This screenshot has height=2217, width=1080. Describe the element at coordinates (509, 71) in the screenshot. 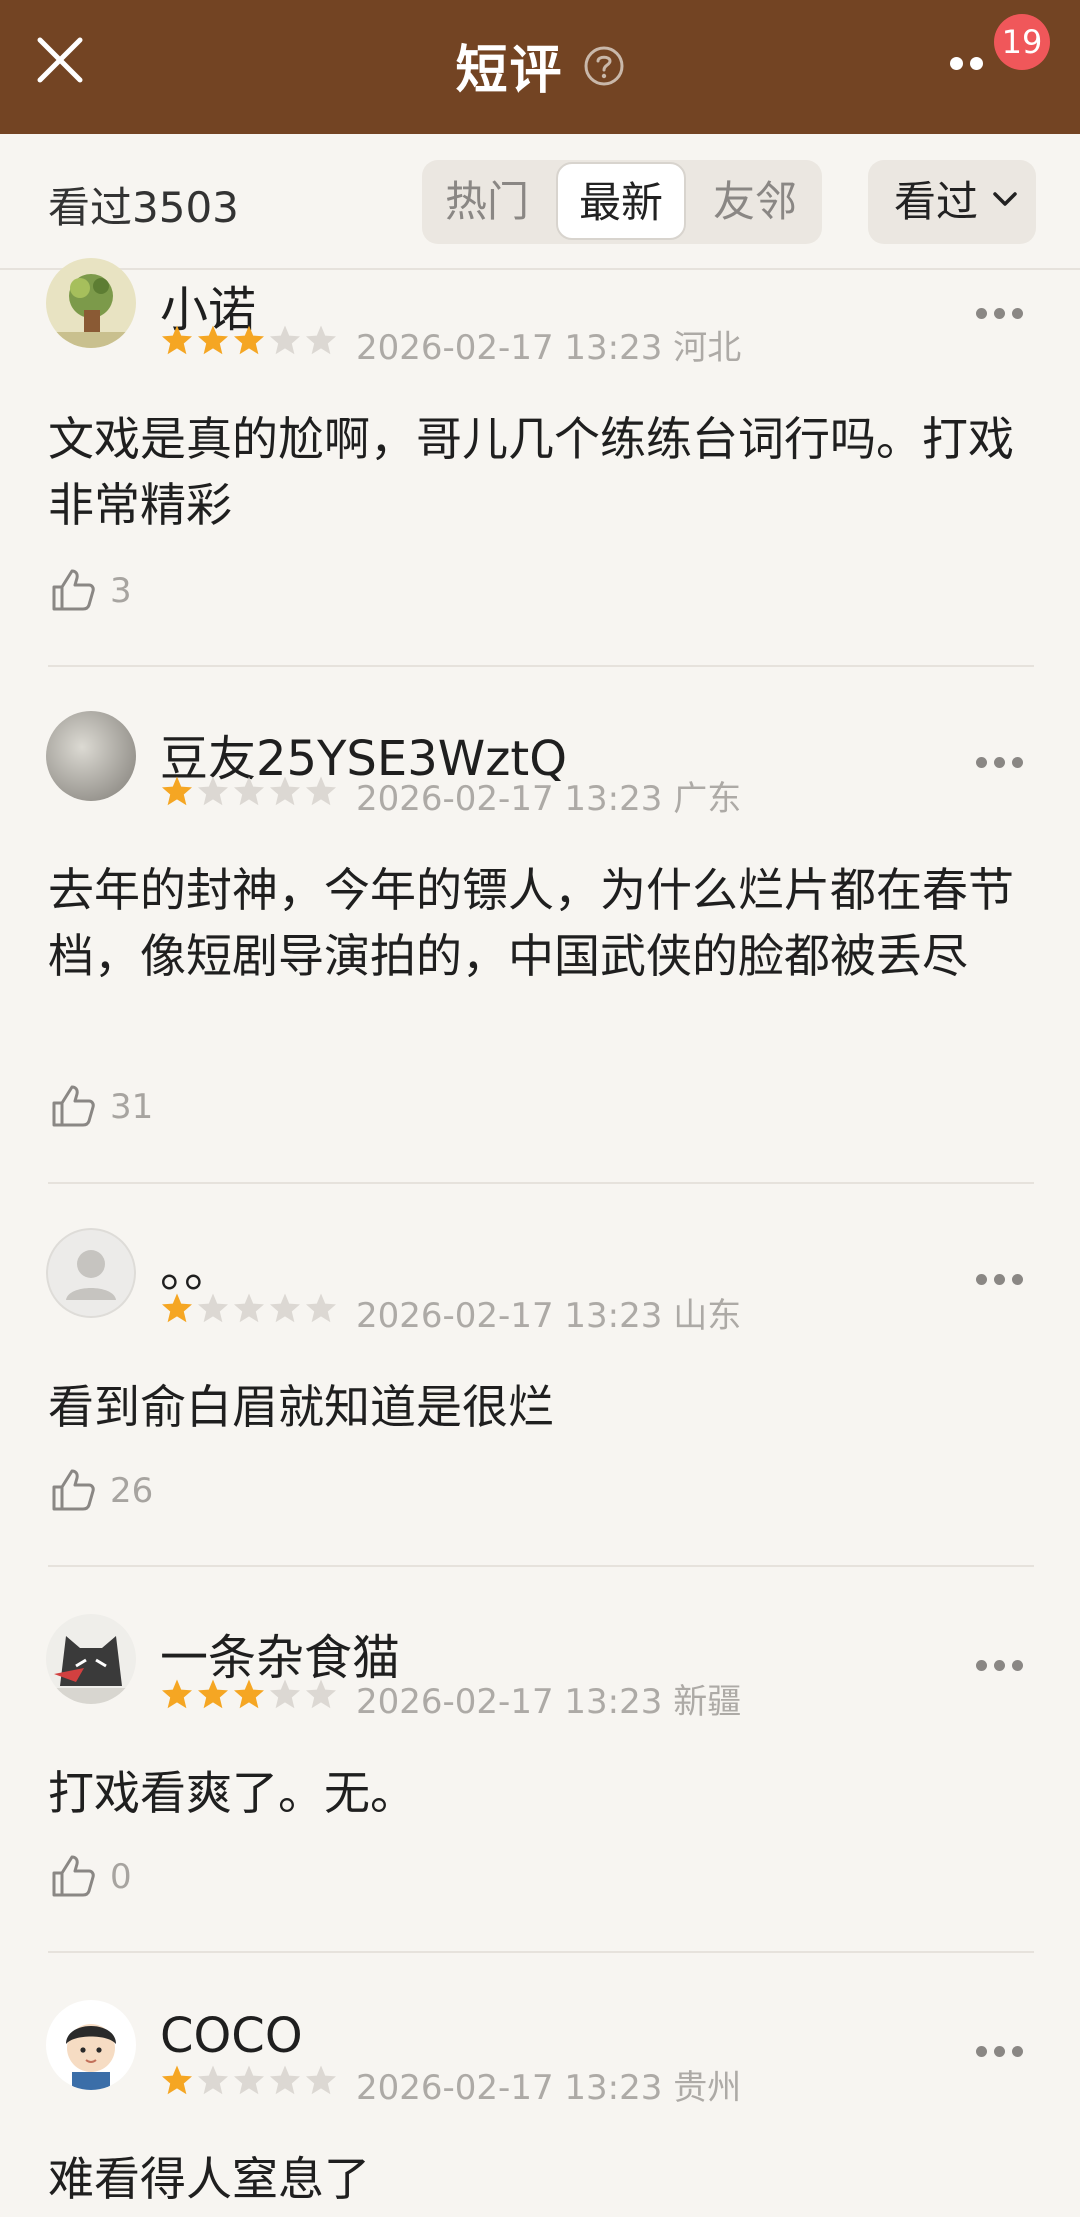

I see `page-title: 短评` at that location.